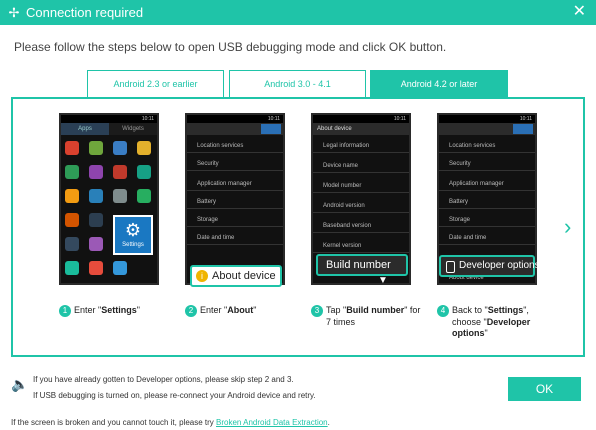  Describe the element at coordinates (191, 311) in the screenshot. I see `step-number-badge: 2` at that location.